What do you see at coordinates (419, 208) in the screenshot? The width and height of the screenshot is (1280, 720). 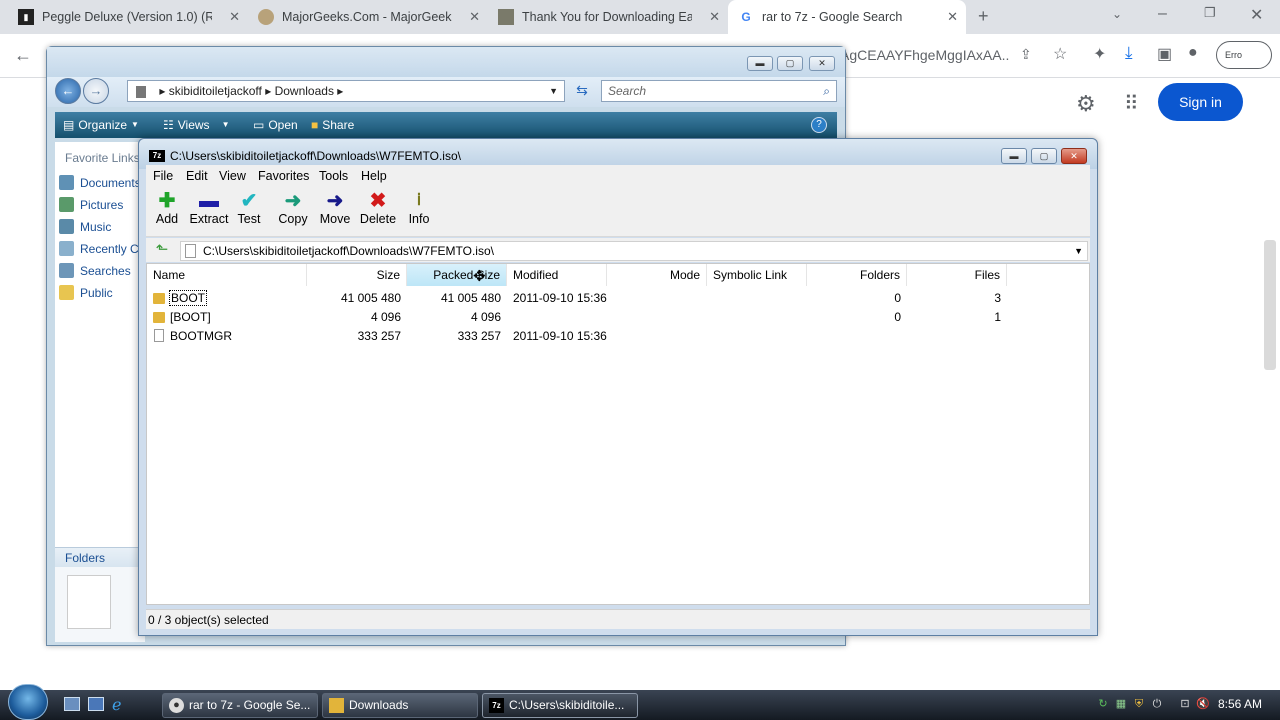 I see `info-button: ⅰ Info` at bounding box center [419, 208].